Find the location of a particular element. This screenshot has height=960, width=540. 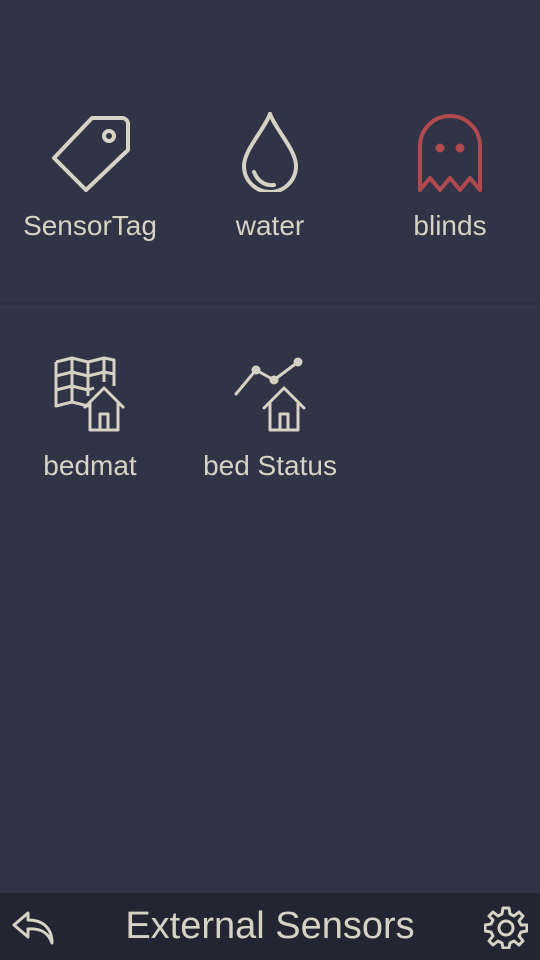

map-house-icon is located at coordinates (90, 392).